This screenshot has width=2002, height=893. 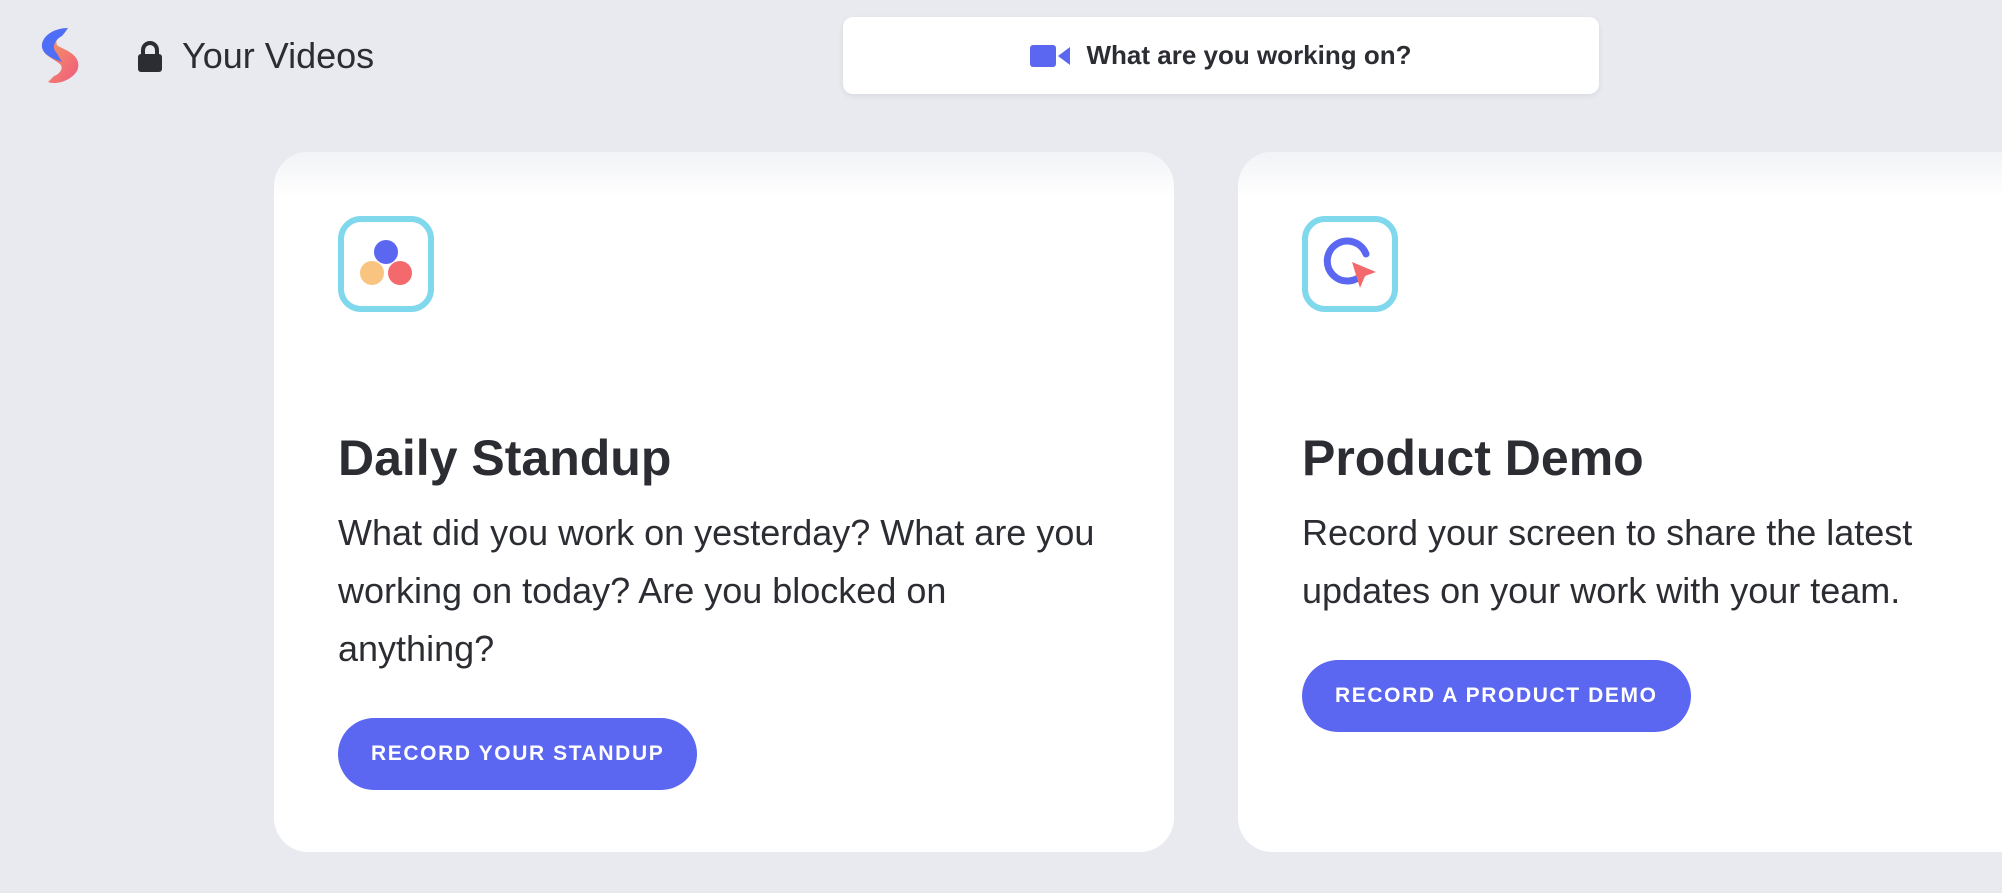 I want to click on card-title: Daily Standup, so click(x=505, y=458).